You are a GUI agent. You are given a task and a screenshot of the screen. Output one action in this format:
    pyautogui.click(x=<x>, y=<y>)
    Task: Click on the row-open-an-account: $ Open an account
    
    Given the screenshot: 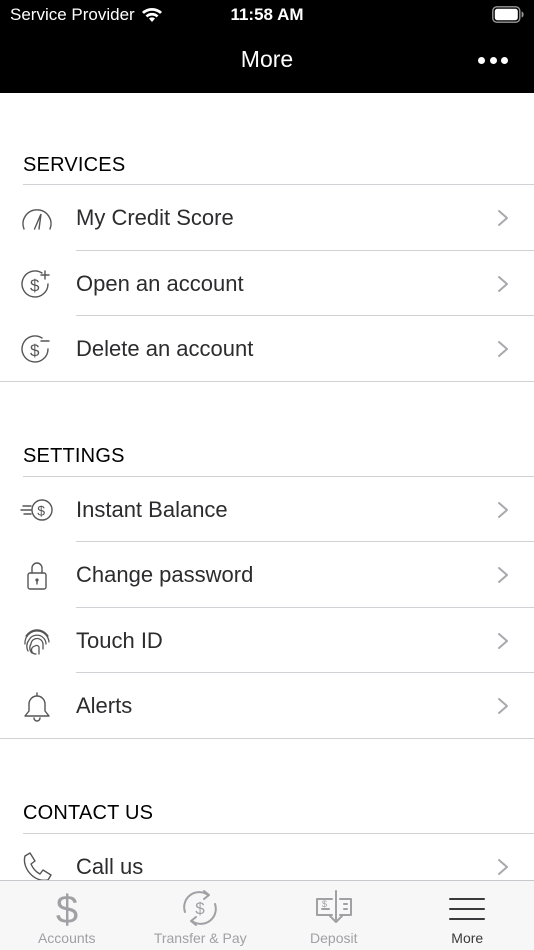 What is the action you would take?
    pyautogui.click(x=267, y=283)
    